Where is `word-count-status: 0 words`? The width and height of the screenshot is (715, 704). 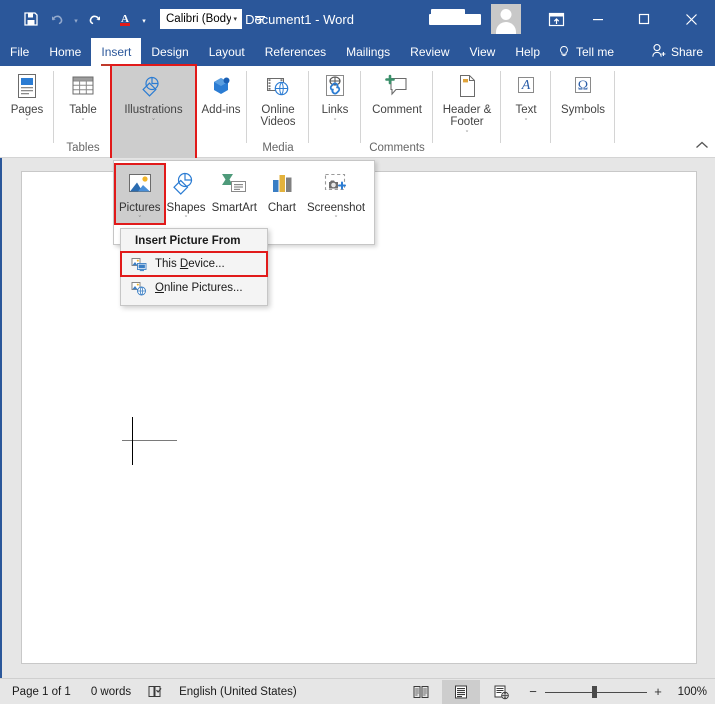 word-count-status: 0 words is located at coordinates (111, 692).